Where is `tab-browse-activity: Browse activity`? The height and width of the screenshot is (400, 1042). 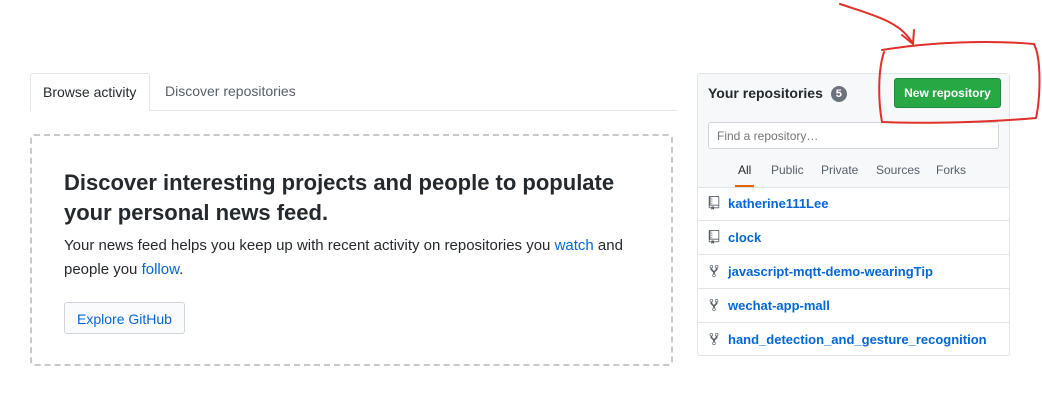
tab-browse-activity: Browse activity is located at coordinates (90, 92).